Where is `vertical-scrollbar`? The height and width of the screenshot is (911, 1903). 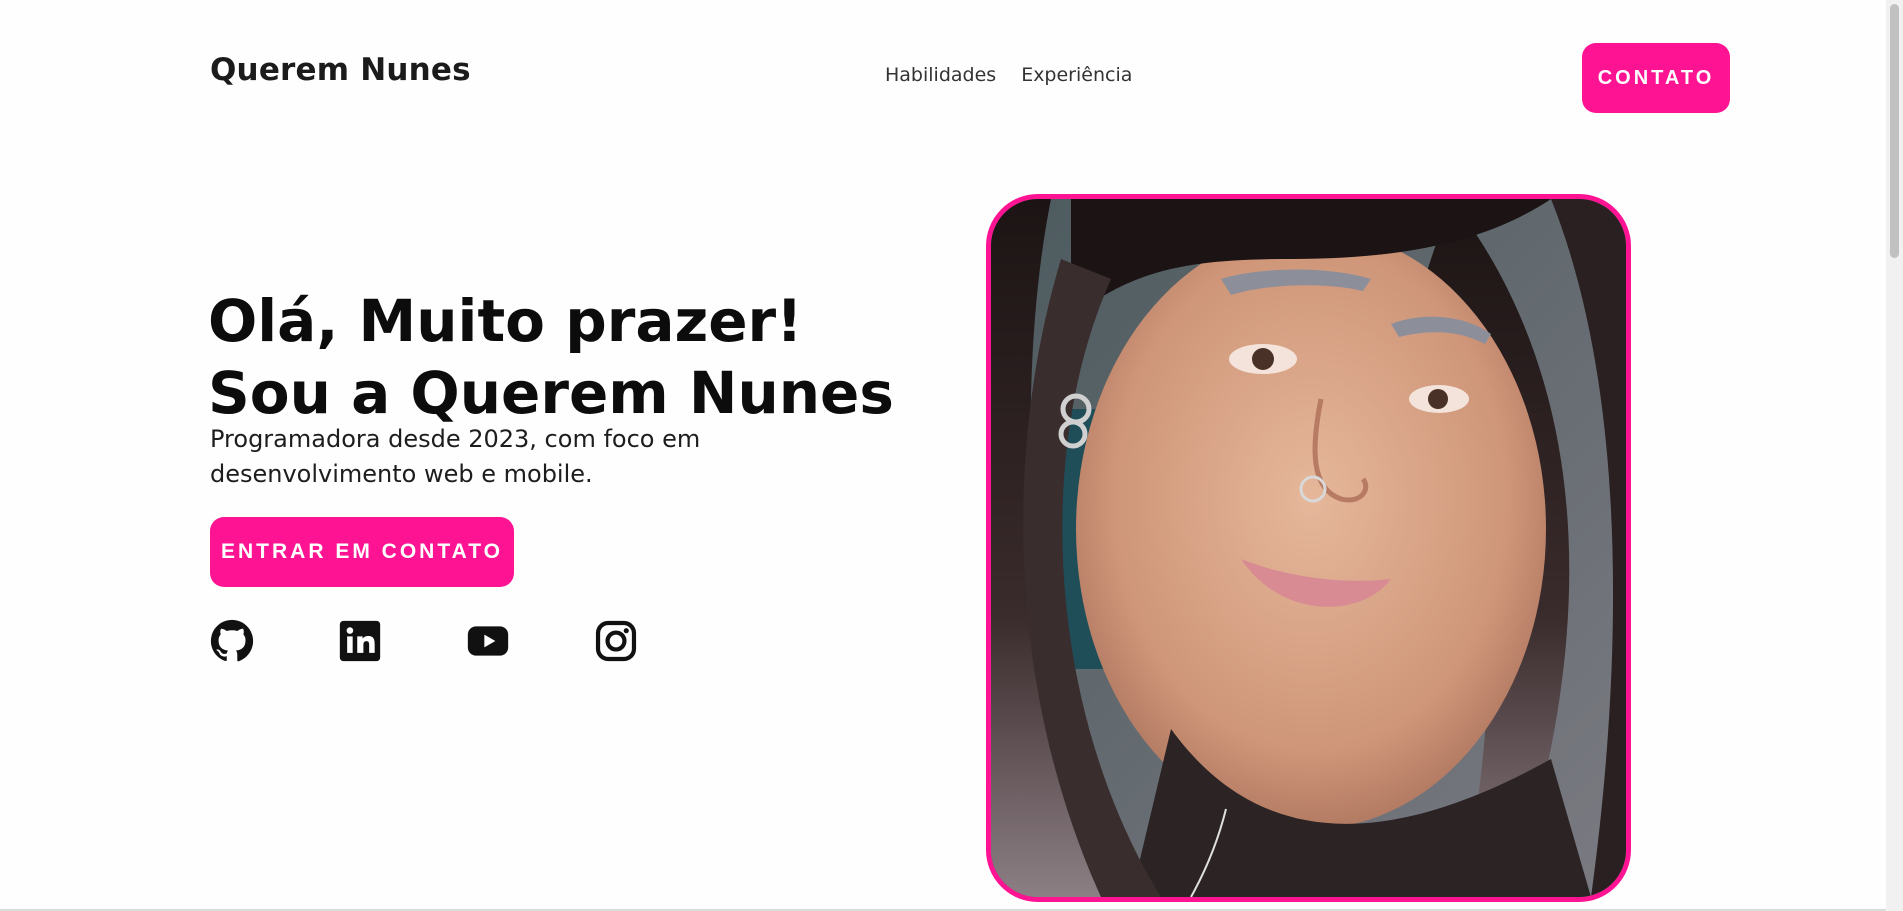 vertical-scrollbar is located at coordinates (1894, 455).